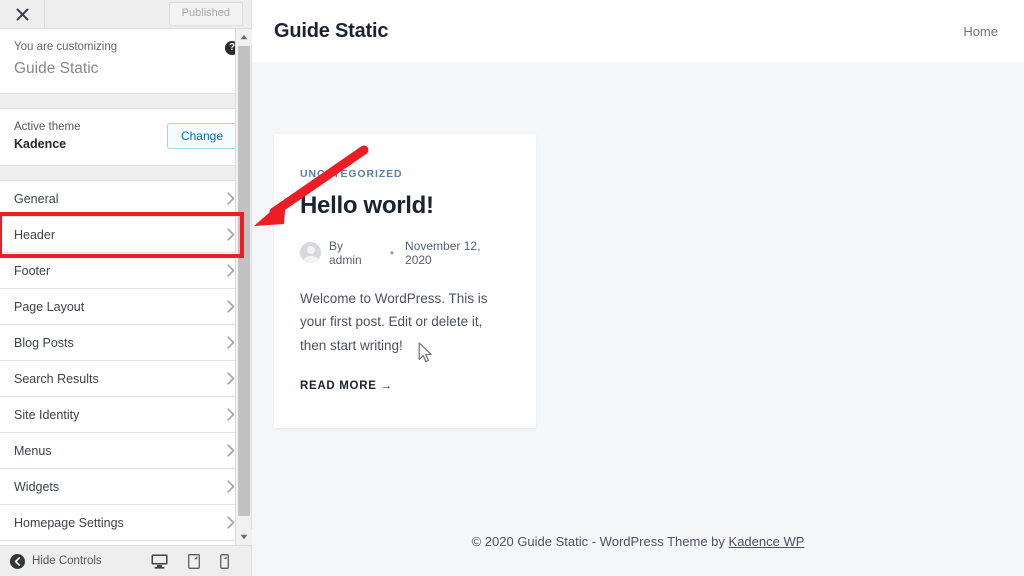 The width and height of the screenshot is (1024, 576). What do you see at coordinates (34, 234) in the screenshot?
I see `section-item-label: Header` at bounding box center [34, 234].